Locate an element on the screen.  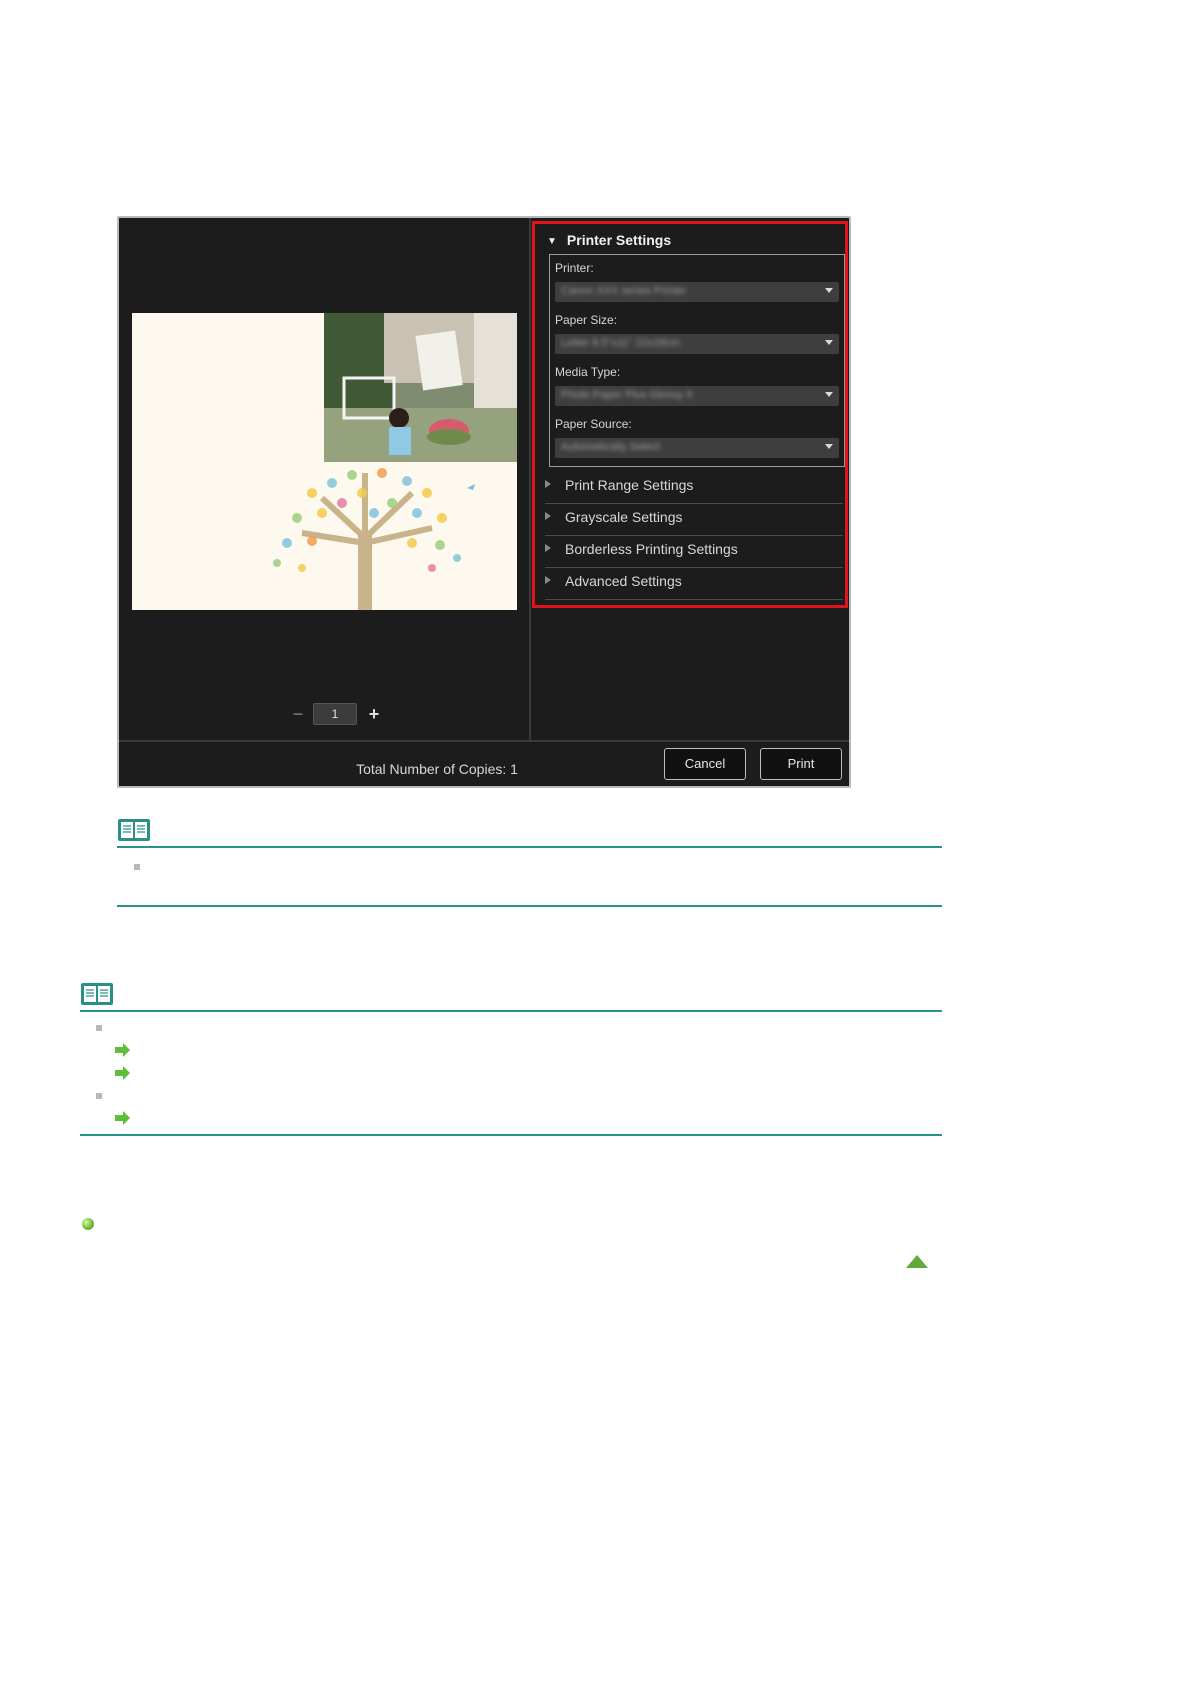
printer-select: Canon XXX series Printer is located at coordinates (697, 292).